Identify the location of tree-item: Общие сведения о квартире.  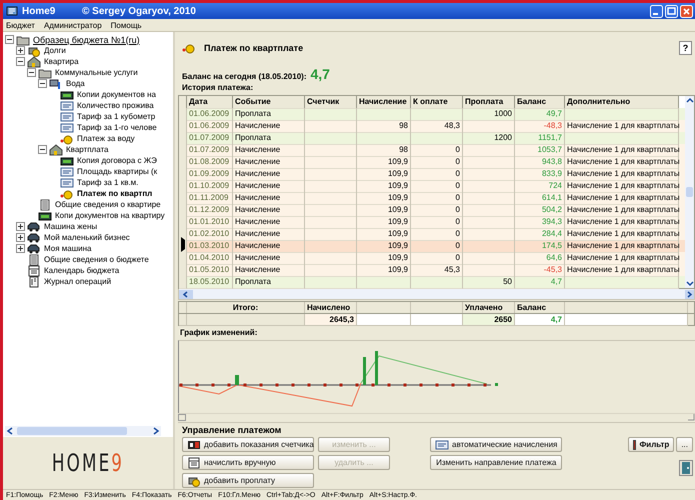
(108, 204).